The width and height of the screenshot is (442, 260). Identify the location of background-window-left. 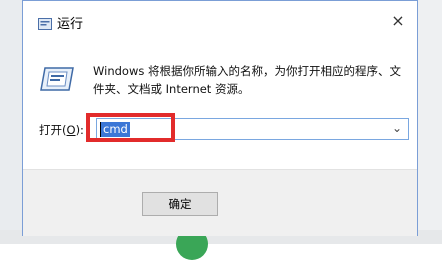
(11, 122).